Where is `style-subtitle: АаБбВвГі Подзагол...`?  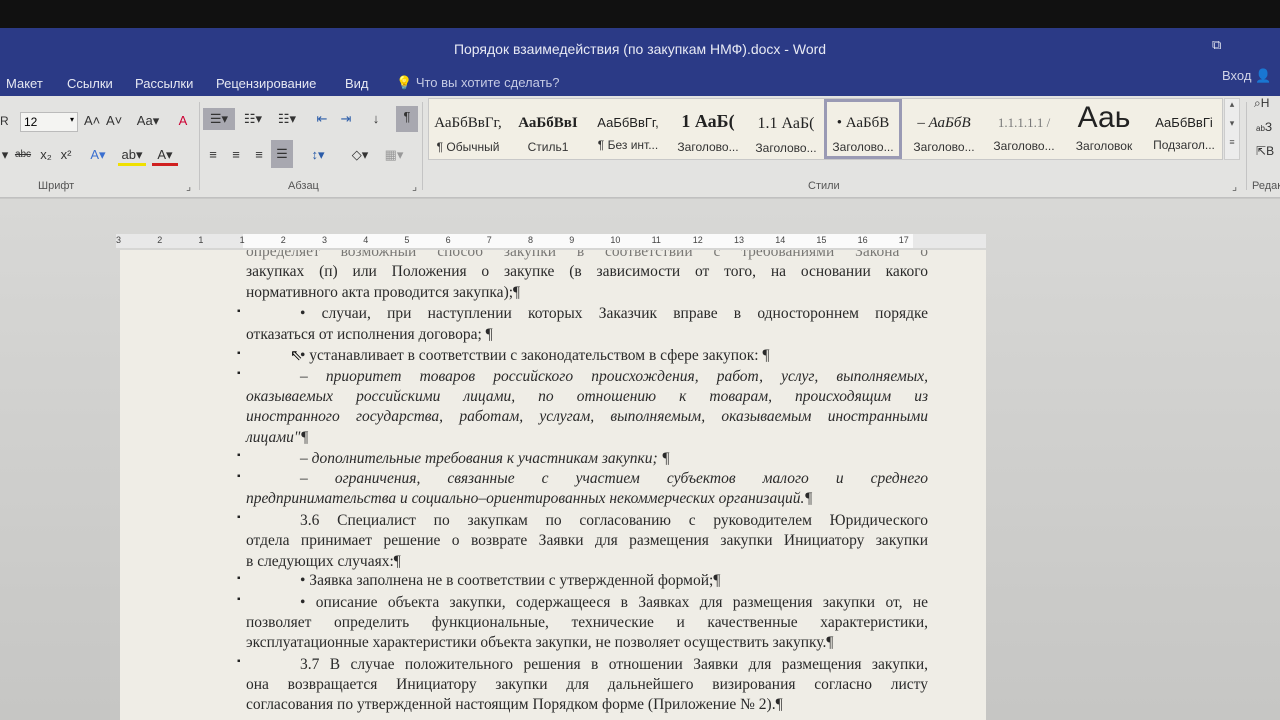
style-subtitle: АаБбВвГі Подзагол... is located at coordinates (1184, 129).